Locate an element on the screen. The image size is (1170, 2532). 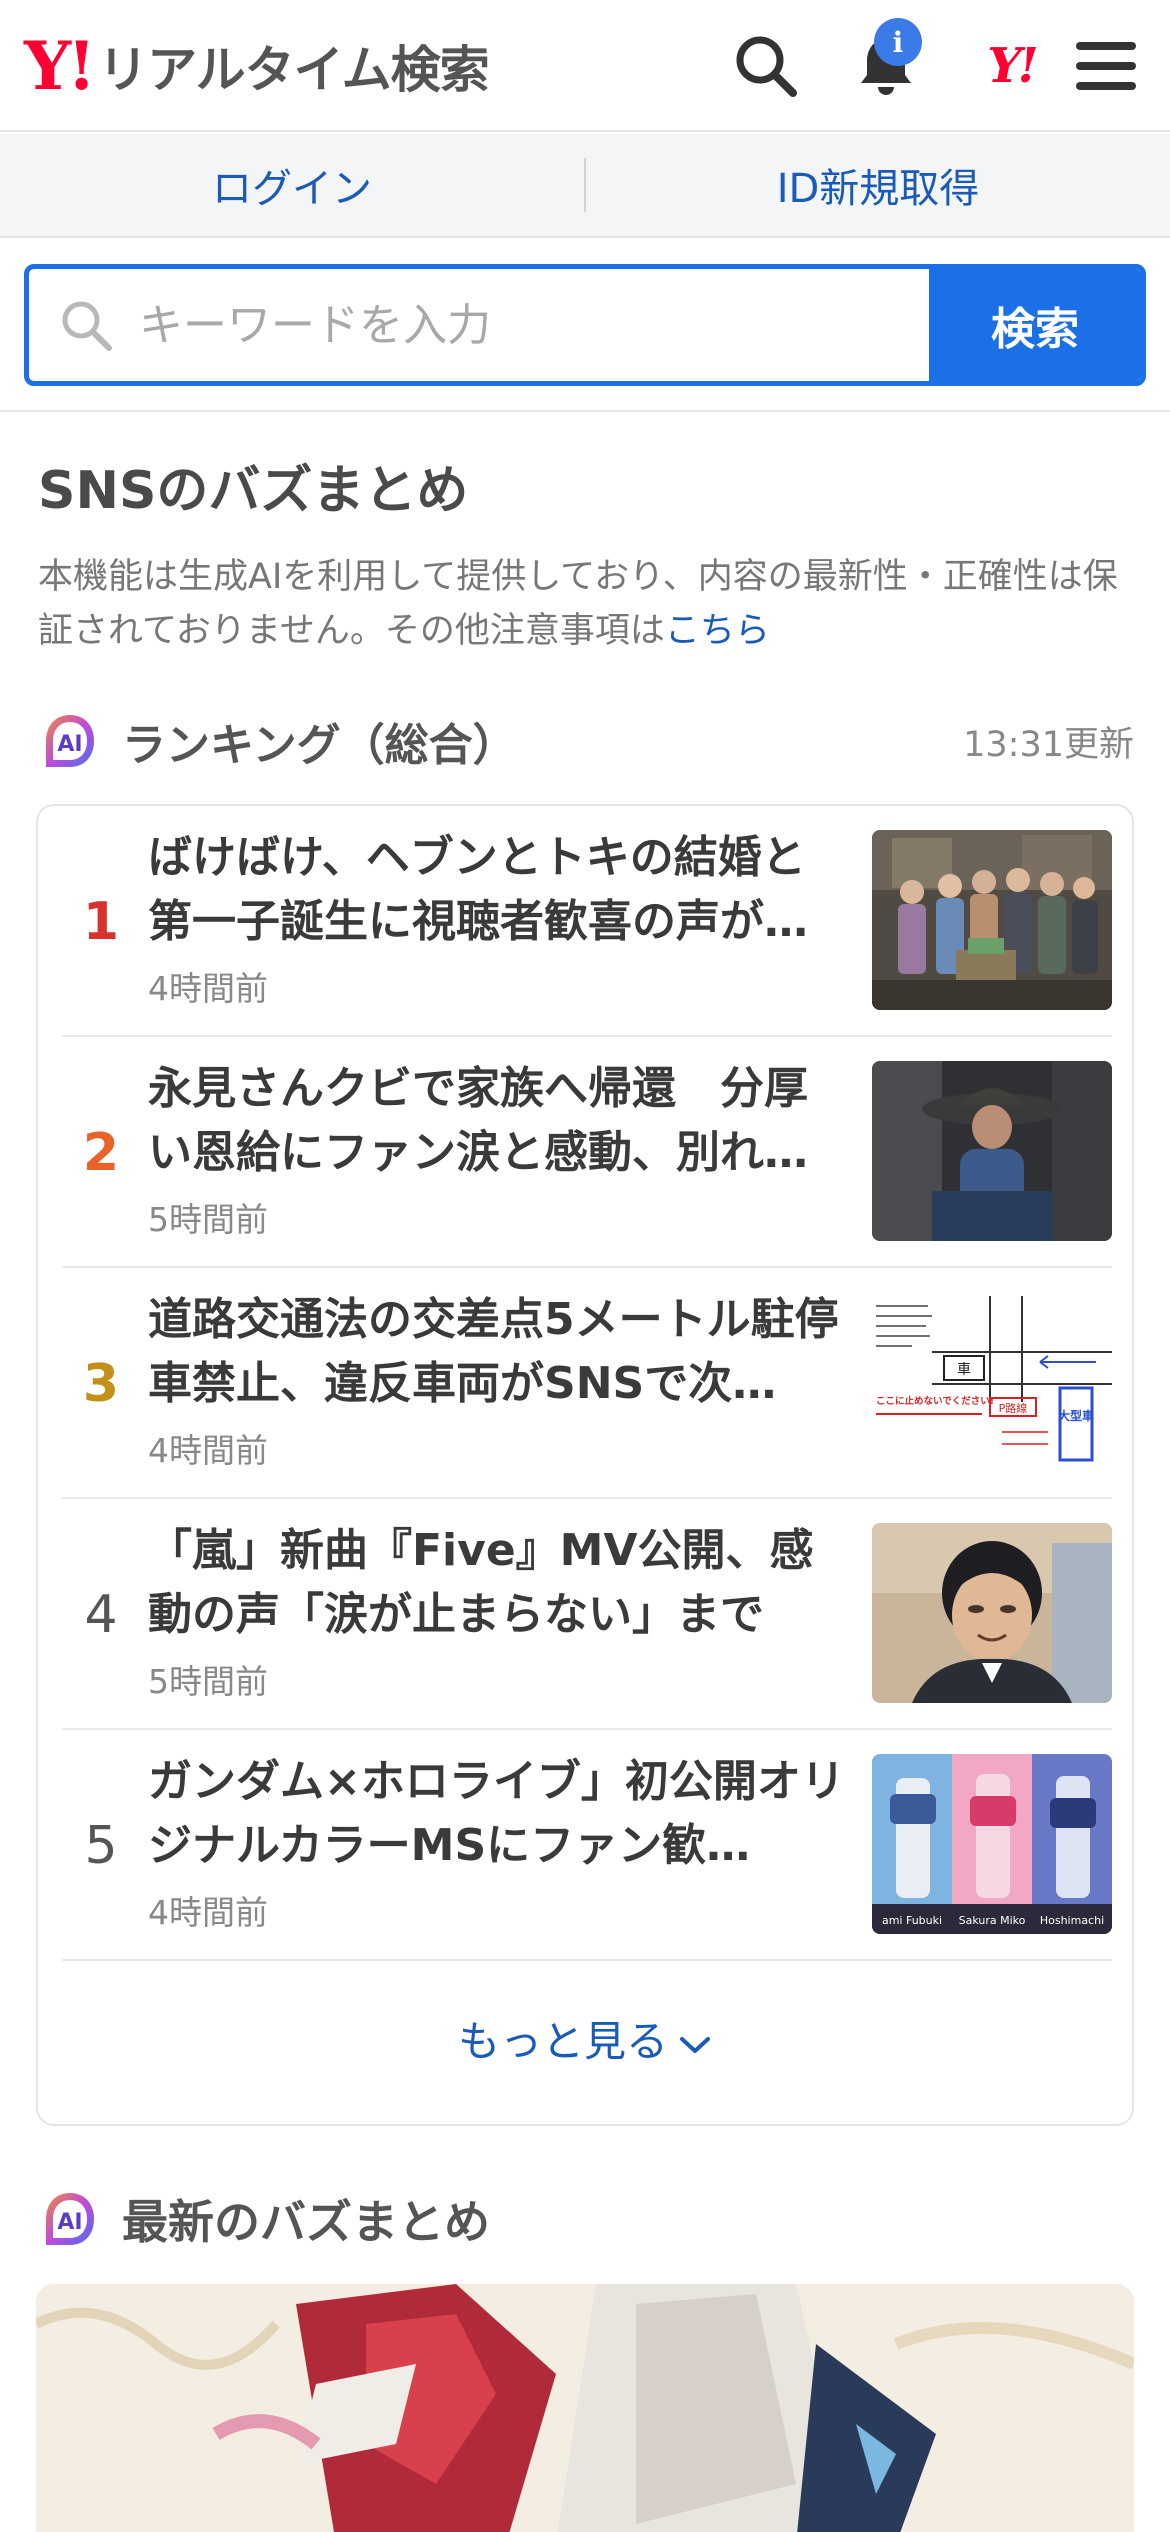
ranking-item: 2 永見さんクビで家族へ帰還 分厚い恩給にファン涙と感動、別れ… 5時間前 is located at coordinates (587, 1152).